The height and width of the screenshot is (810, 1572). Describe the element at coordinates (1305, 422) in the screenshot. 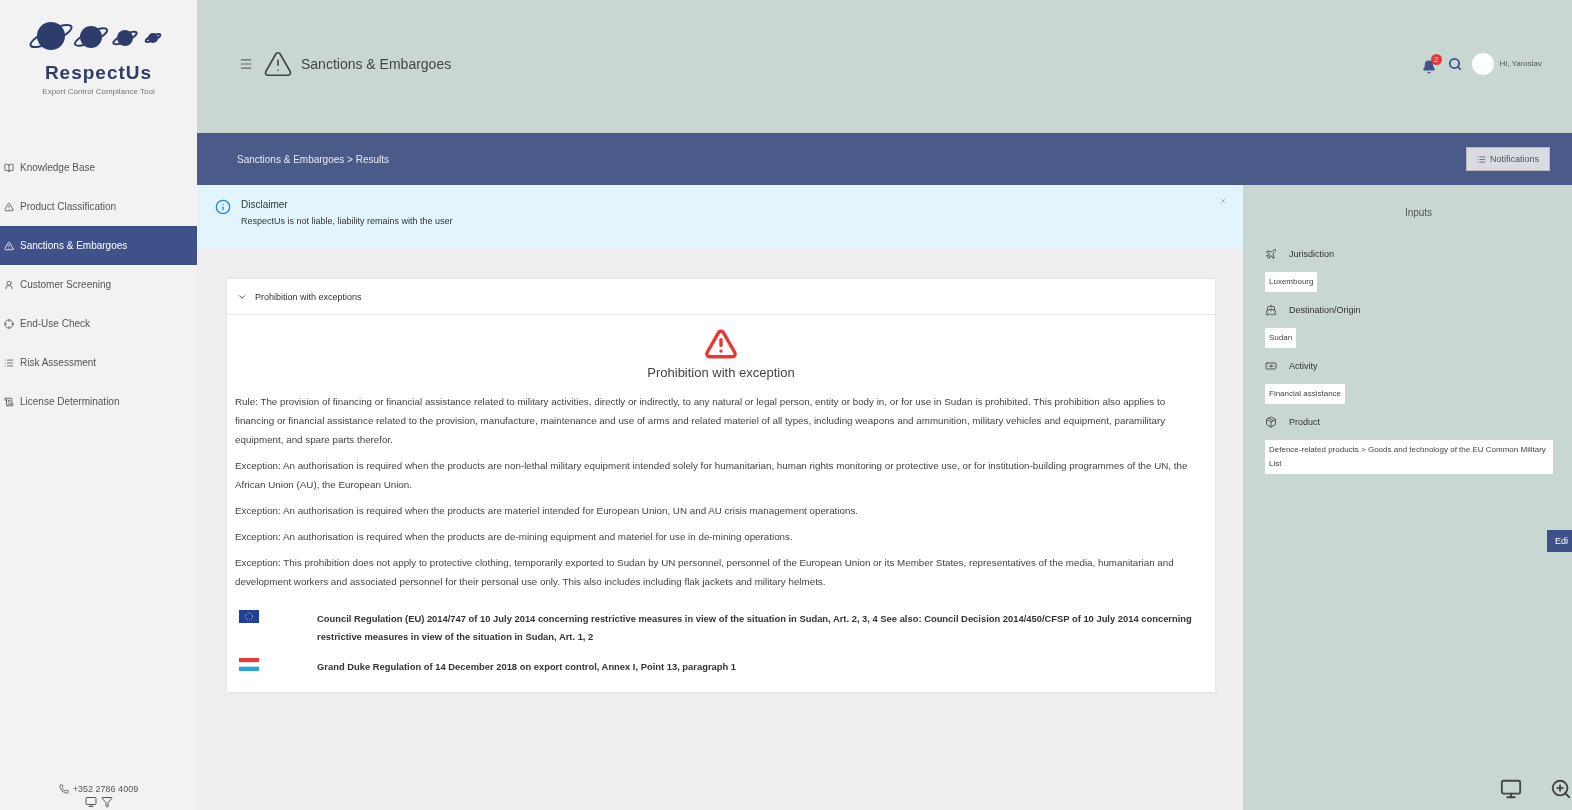

I see `input-label: Product` at that location.